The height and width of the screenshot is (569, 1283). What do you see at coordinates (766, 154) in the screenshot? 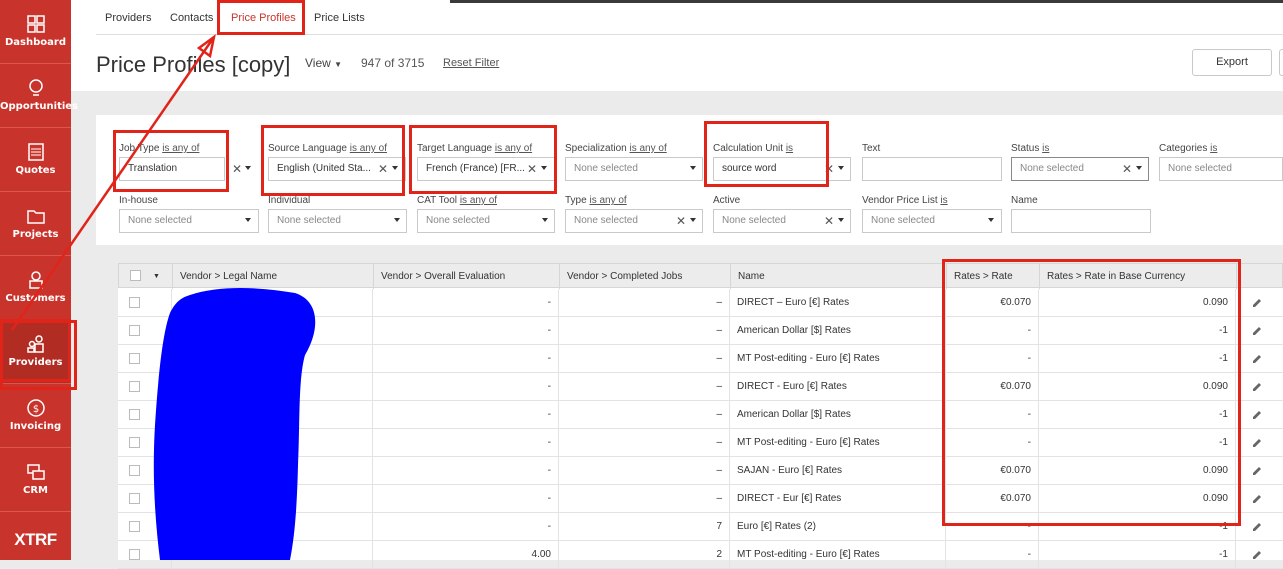
I see `highlight-calculation-unit` at bounding box center [766, 154].